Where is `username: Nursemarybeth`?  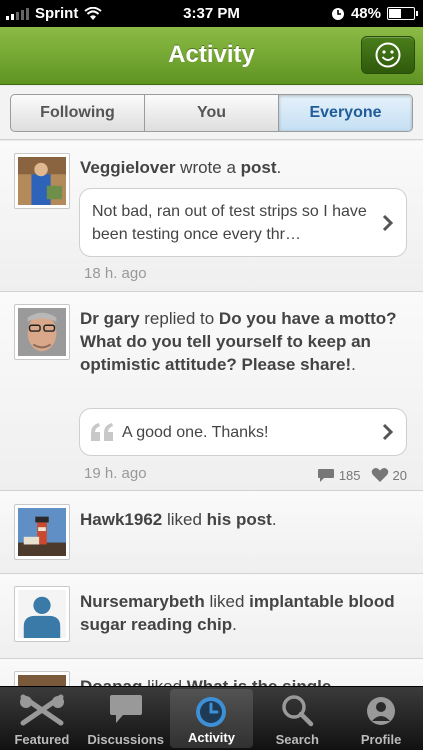 username: Nursemarybeth is located at coordinates (142, 601).